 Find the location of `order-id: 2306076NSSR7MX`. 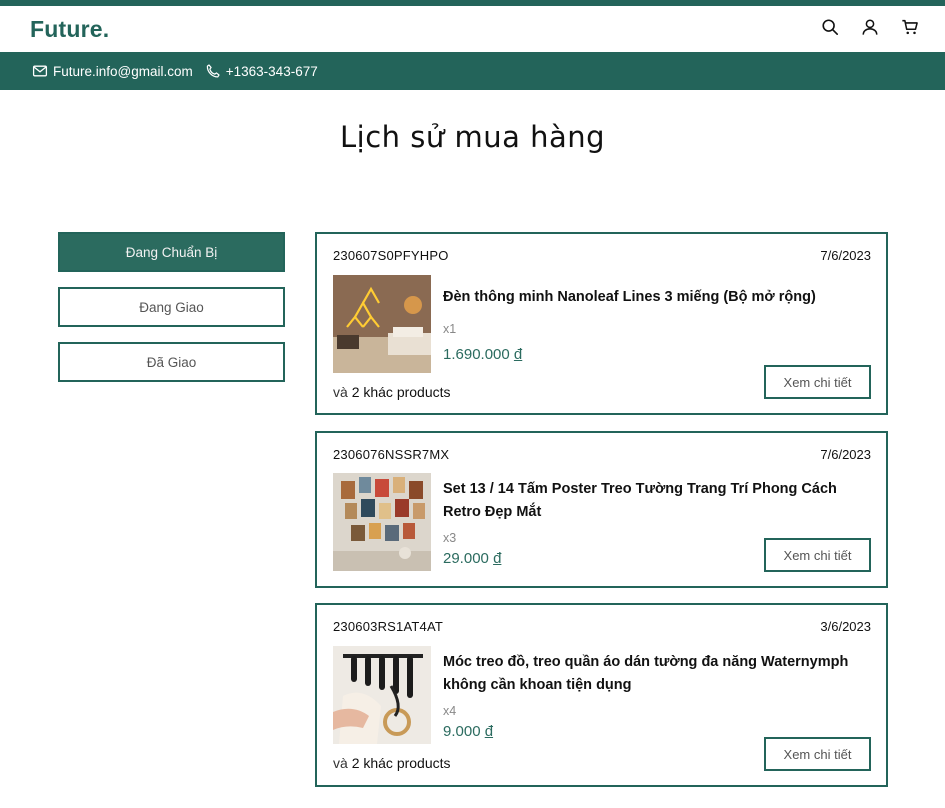

order-id: 2306076NSSR7MX is located at coordinates (391, 454).